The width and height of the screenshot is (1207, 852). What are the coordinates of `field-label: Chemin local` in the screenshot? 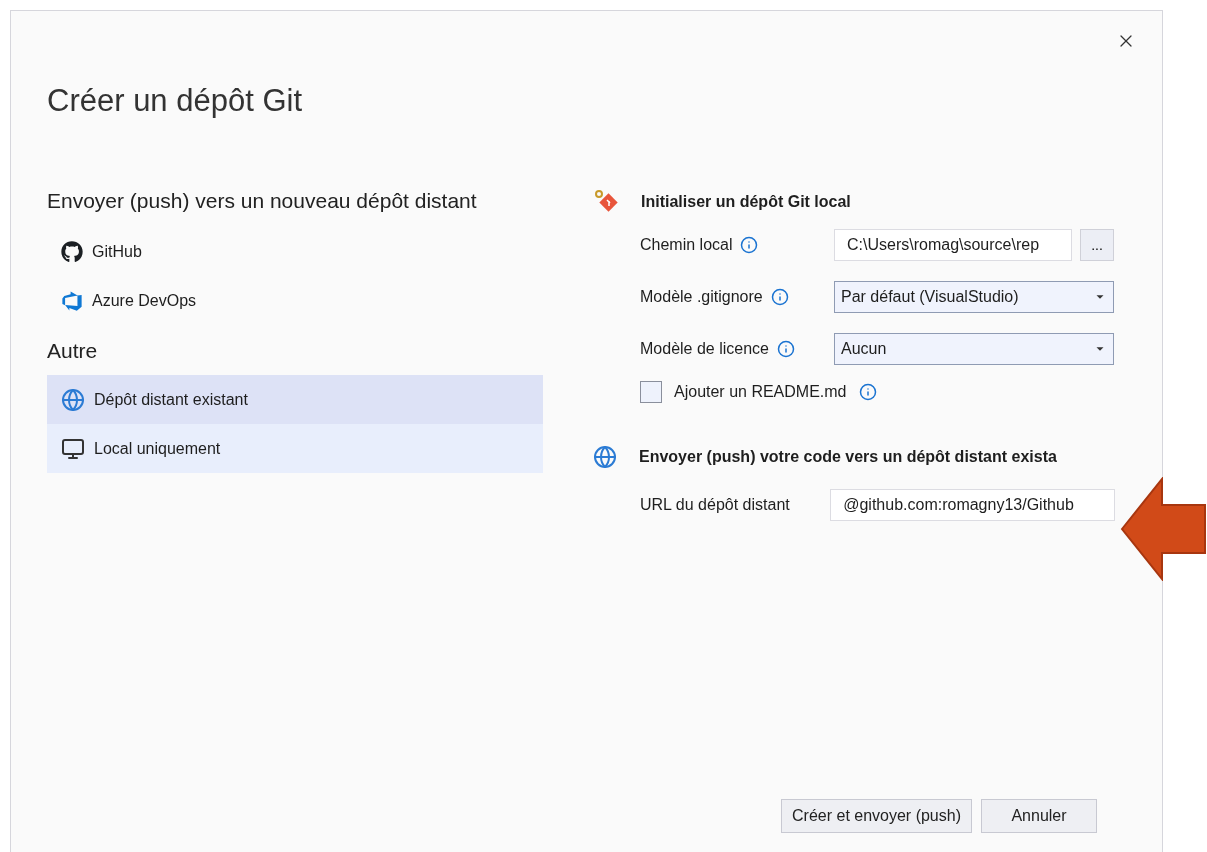 It's located at (686, 245).